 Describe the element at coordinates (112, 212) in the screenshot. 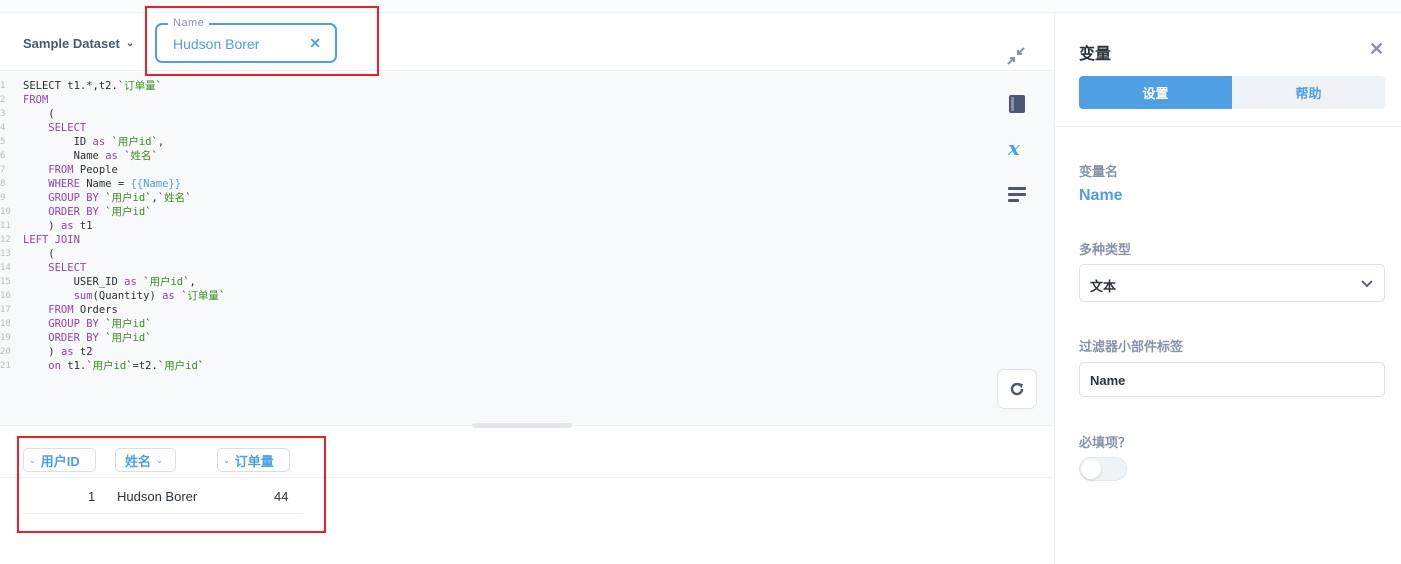

I see `code-line: 10 ORDER BY ` 用户id `` at that location.